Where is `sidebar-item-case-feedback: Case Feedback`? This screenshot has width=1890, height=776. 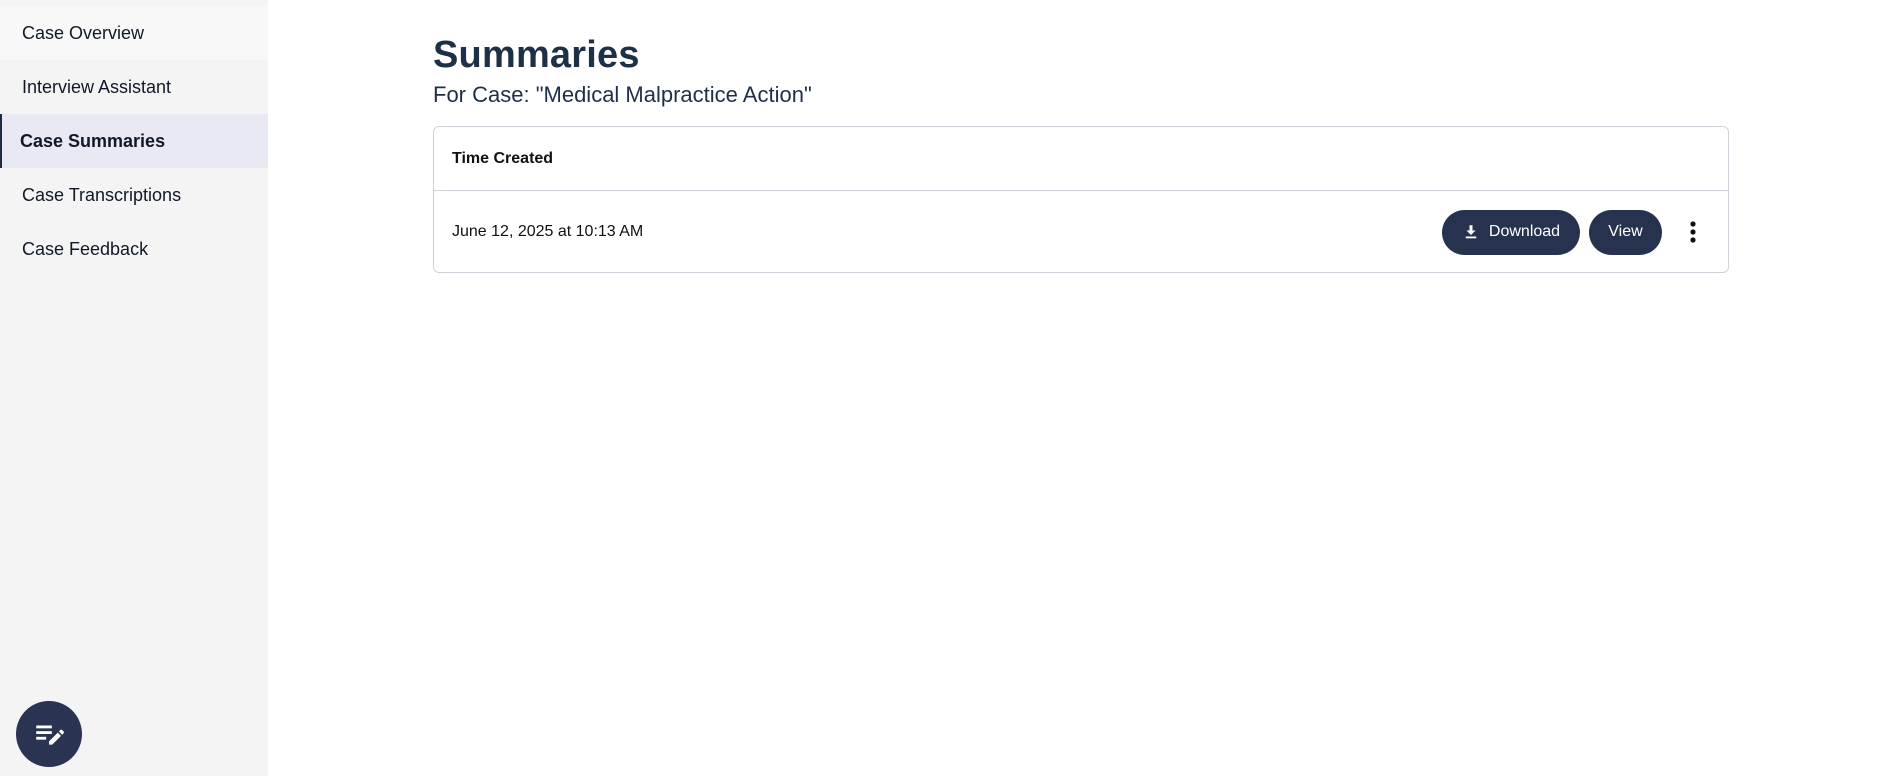 sidebar-item-case-feedback: Case Feedback is located at coordinates (134, 249).